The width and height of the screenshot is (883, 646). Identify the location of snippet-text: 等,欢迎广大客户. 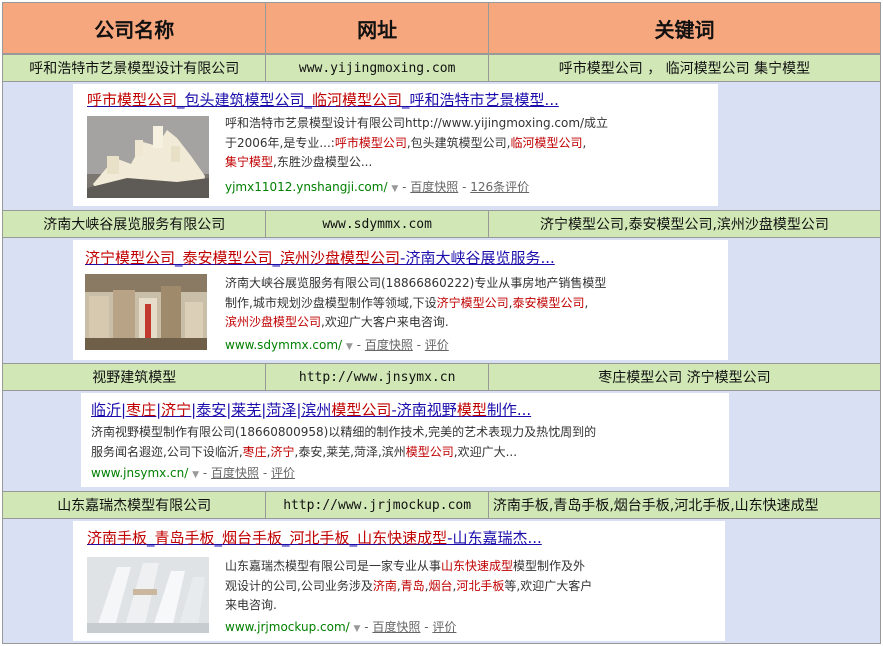
(548, 585).